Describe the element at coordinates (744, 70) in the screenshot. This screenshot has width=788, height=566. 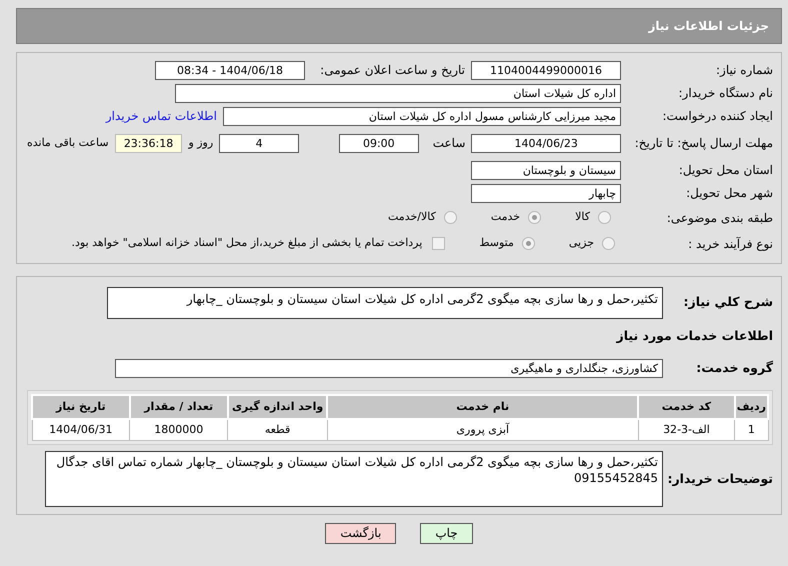
I see `field-label: شماره نیاز:` at that location.